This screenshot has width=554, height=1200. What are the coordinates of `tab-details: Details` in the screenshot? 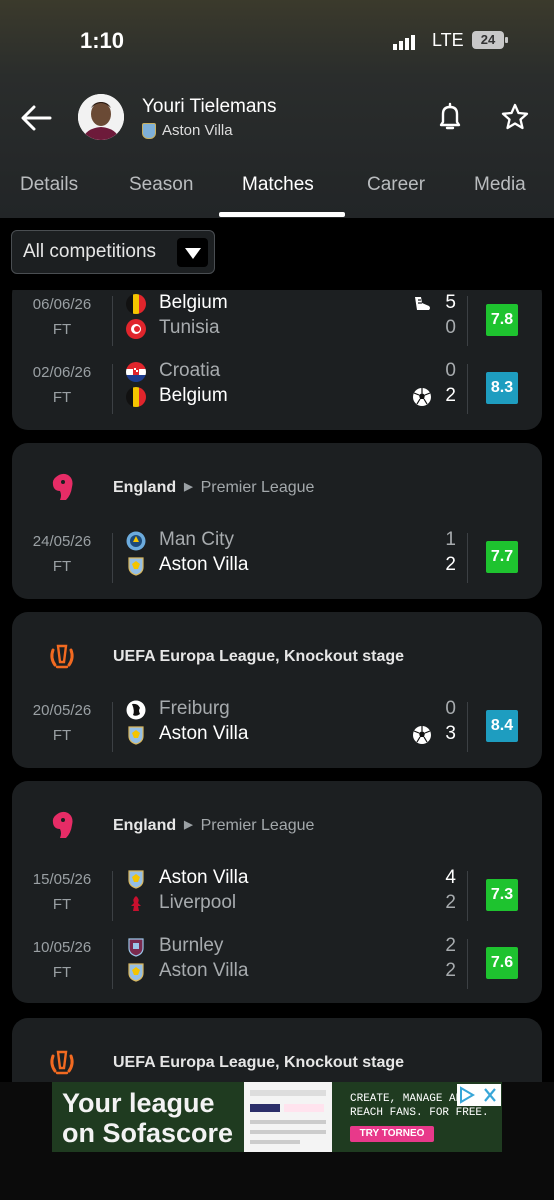 It's located at (49, 185).